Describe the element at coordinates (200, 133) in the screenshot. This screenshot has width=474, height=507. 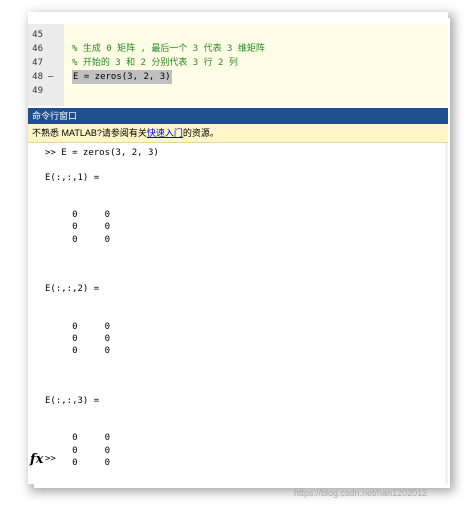
I see `notice-text-end: 的资源。` at that location.